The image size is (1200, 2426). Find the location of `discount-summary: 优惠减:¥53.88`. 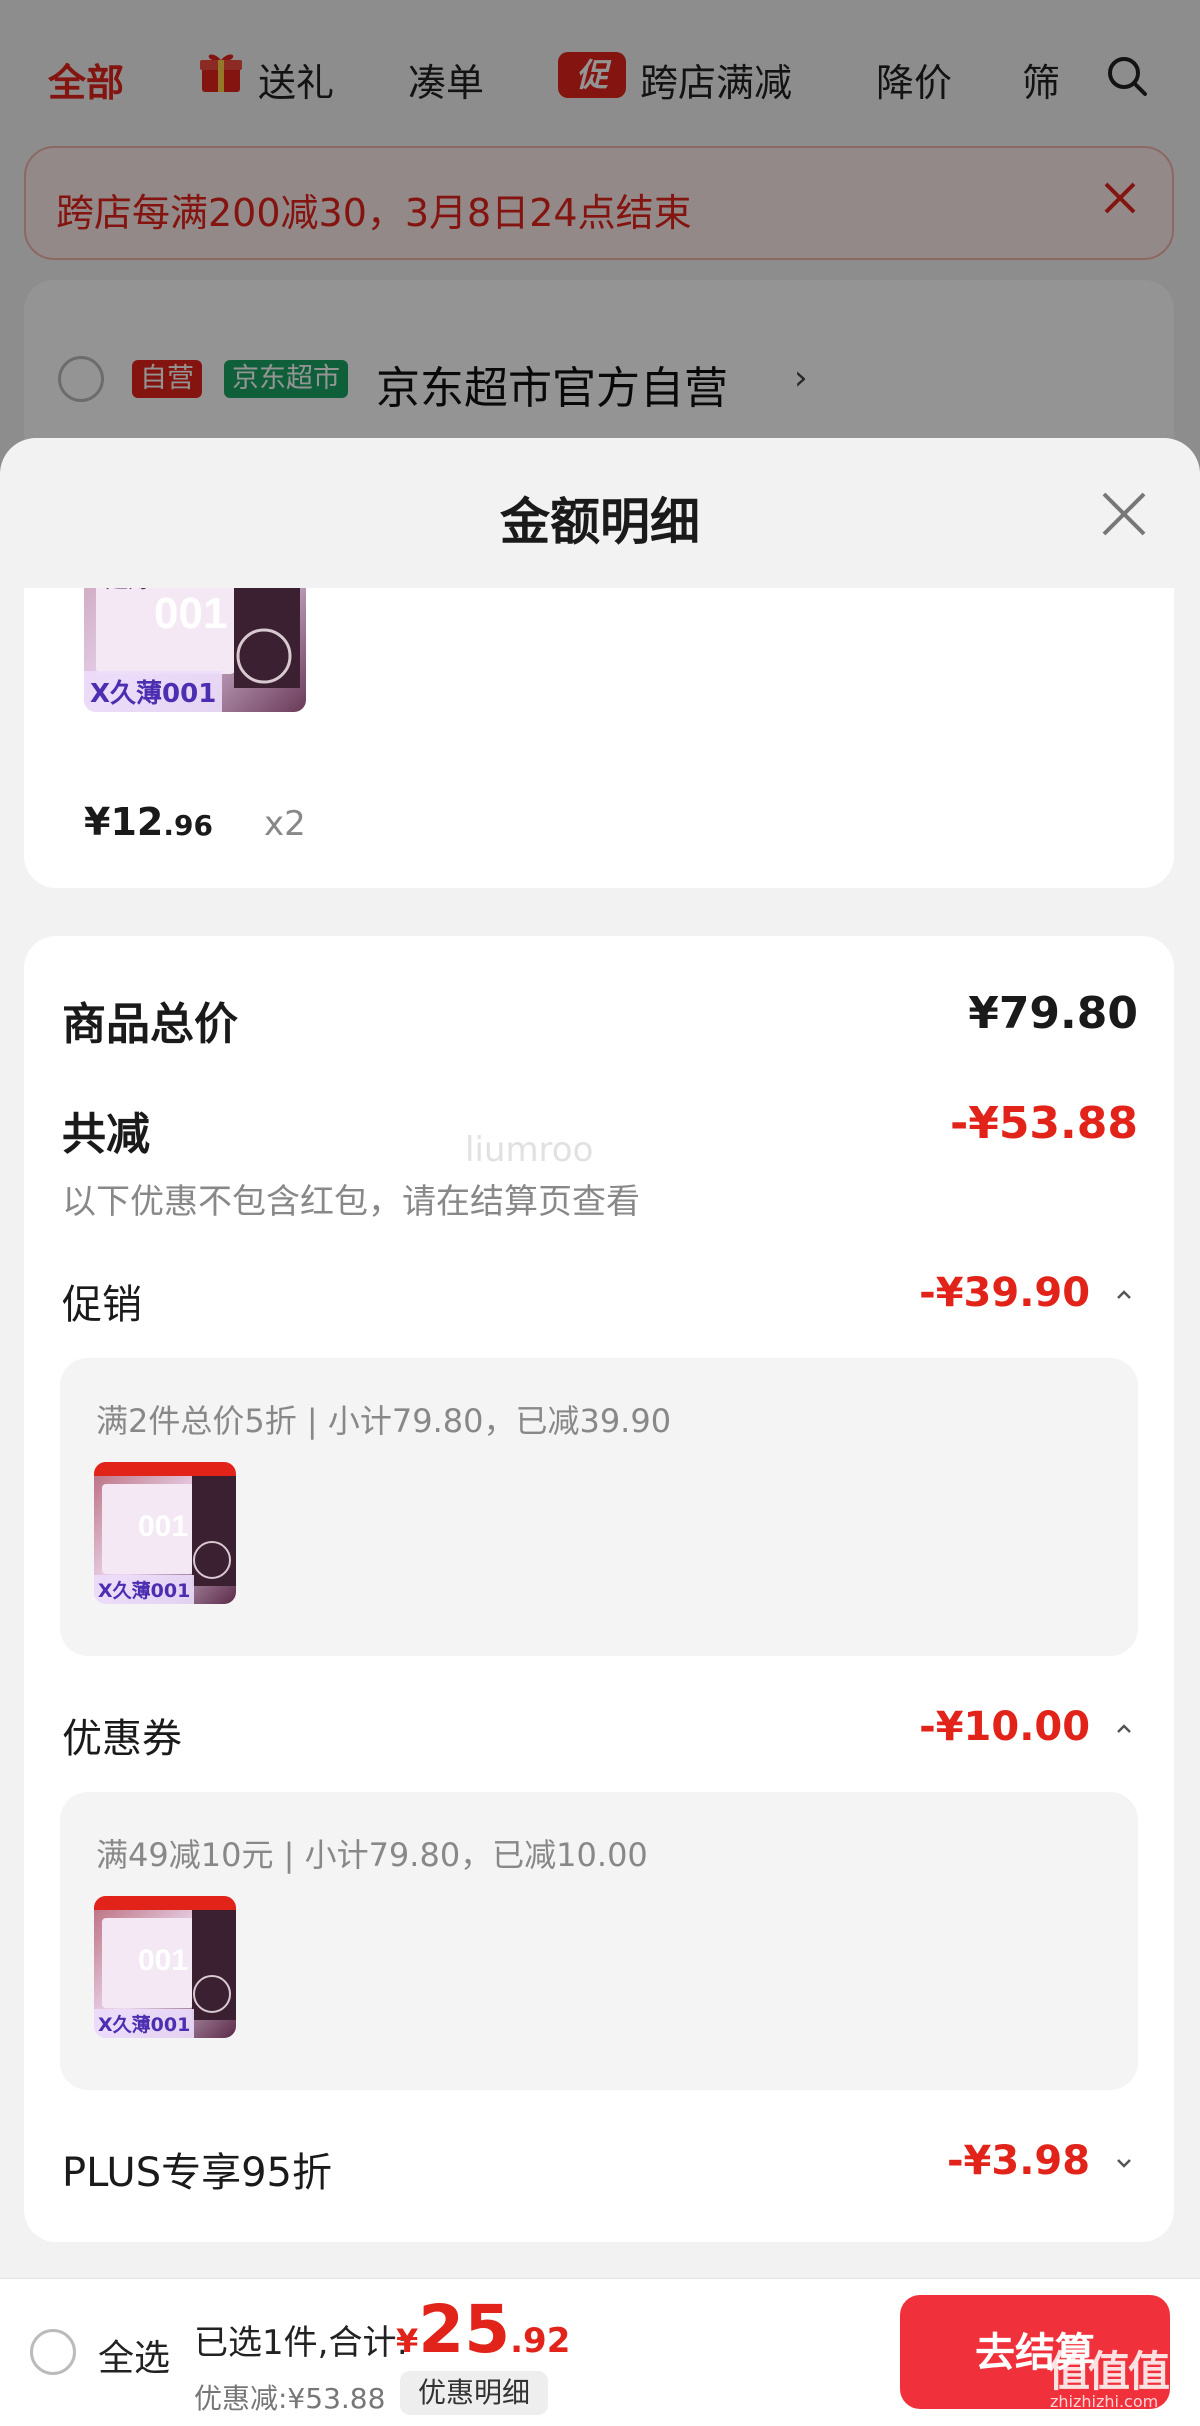

discount-summary: 优惠减:¥53.88 is located at coordinates (290, 2398).